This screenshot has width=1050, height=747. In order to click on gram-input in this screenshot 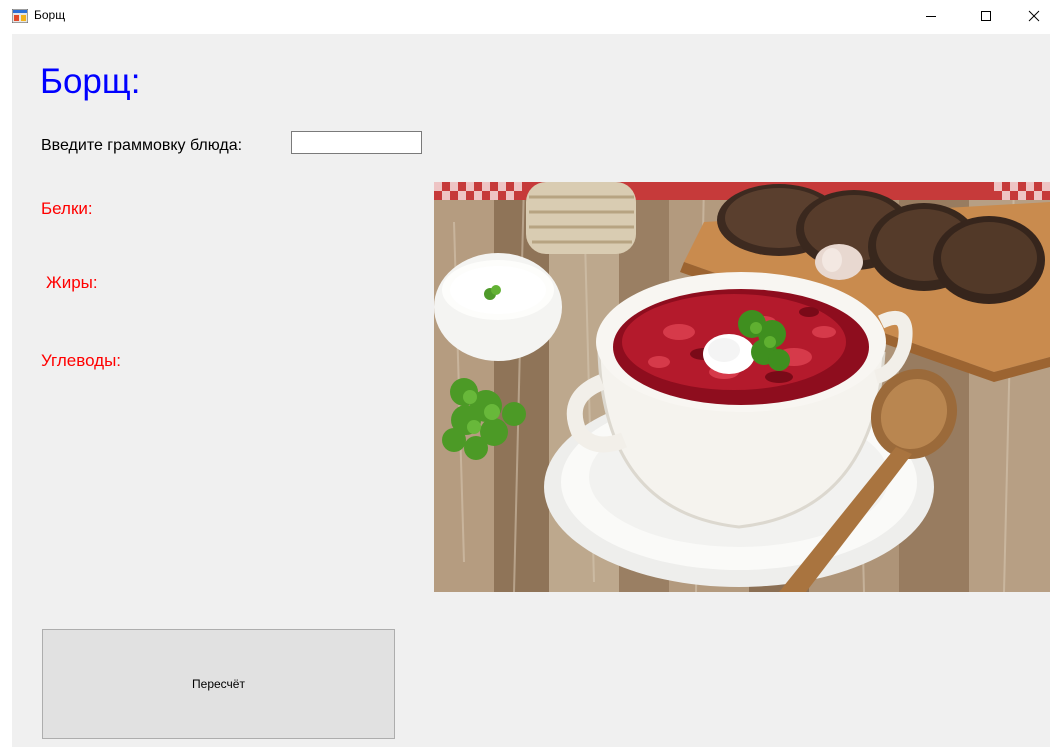, I will do `click(356, 142)`.